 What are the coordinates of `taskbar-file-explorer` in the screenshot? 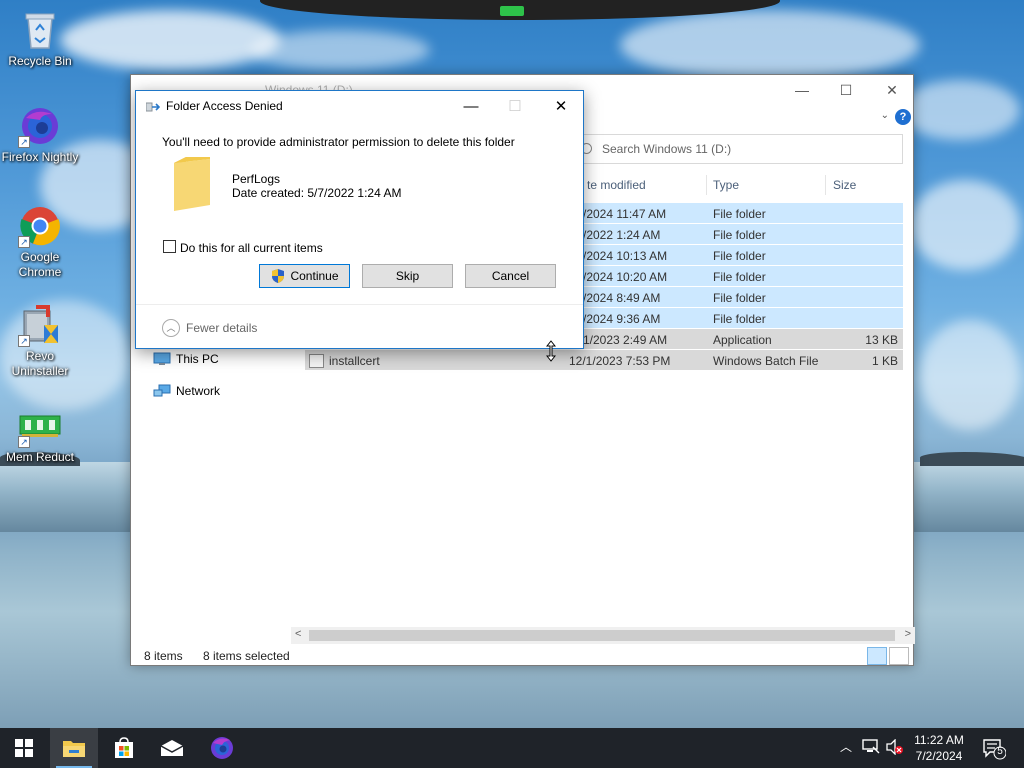 It's located at (74, 748).